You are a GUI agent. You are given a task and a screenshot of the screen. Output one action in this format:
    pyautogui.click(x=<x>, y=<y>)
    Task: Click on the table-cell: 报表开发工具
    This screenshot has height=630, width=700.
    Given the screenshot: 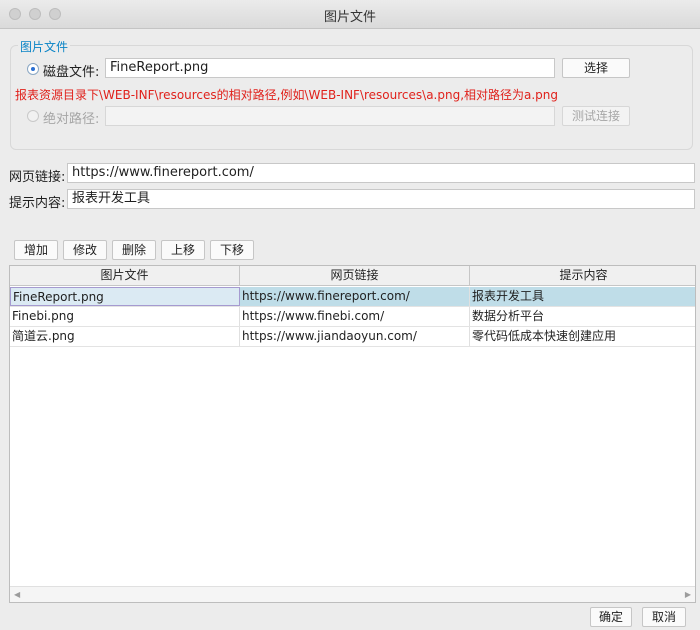 What is the action you would take?
    pyautogui.click(x=582, y=296)
    